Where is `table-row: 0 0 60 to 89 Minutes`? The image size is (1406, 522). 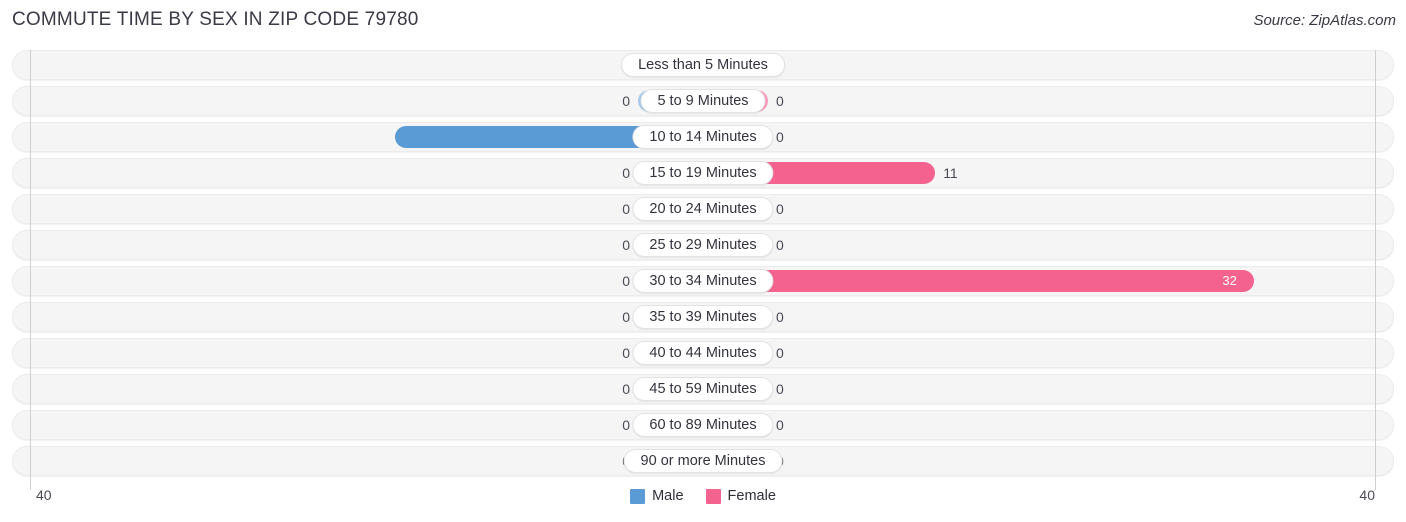 table-row: 0 0 60 to 89 Minutes is located at coordinates (703, 425).